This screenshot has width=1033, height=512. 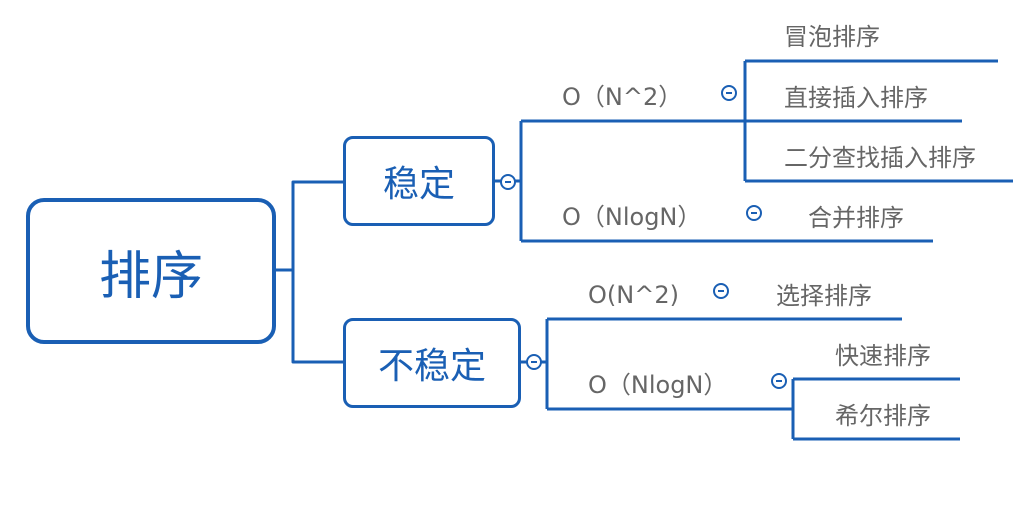 What do you see at coordinates (824, 296) in the screenshot?
I see `leaf-selection-sort: 选择排序` at bounding box center [824, 296].